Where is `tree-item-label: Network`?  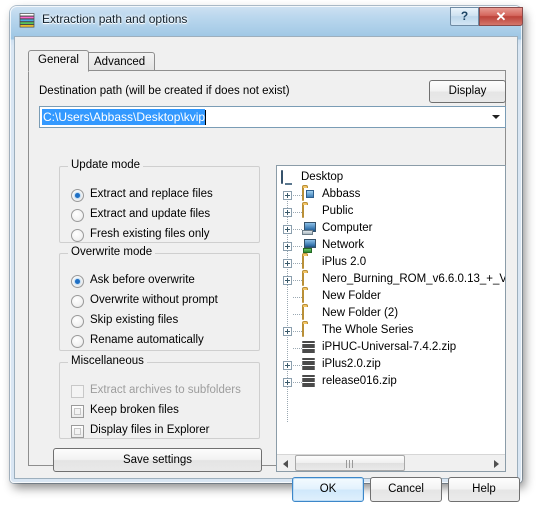
tree-item-label: Network is located at coordinates (343, 245).